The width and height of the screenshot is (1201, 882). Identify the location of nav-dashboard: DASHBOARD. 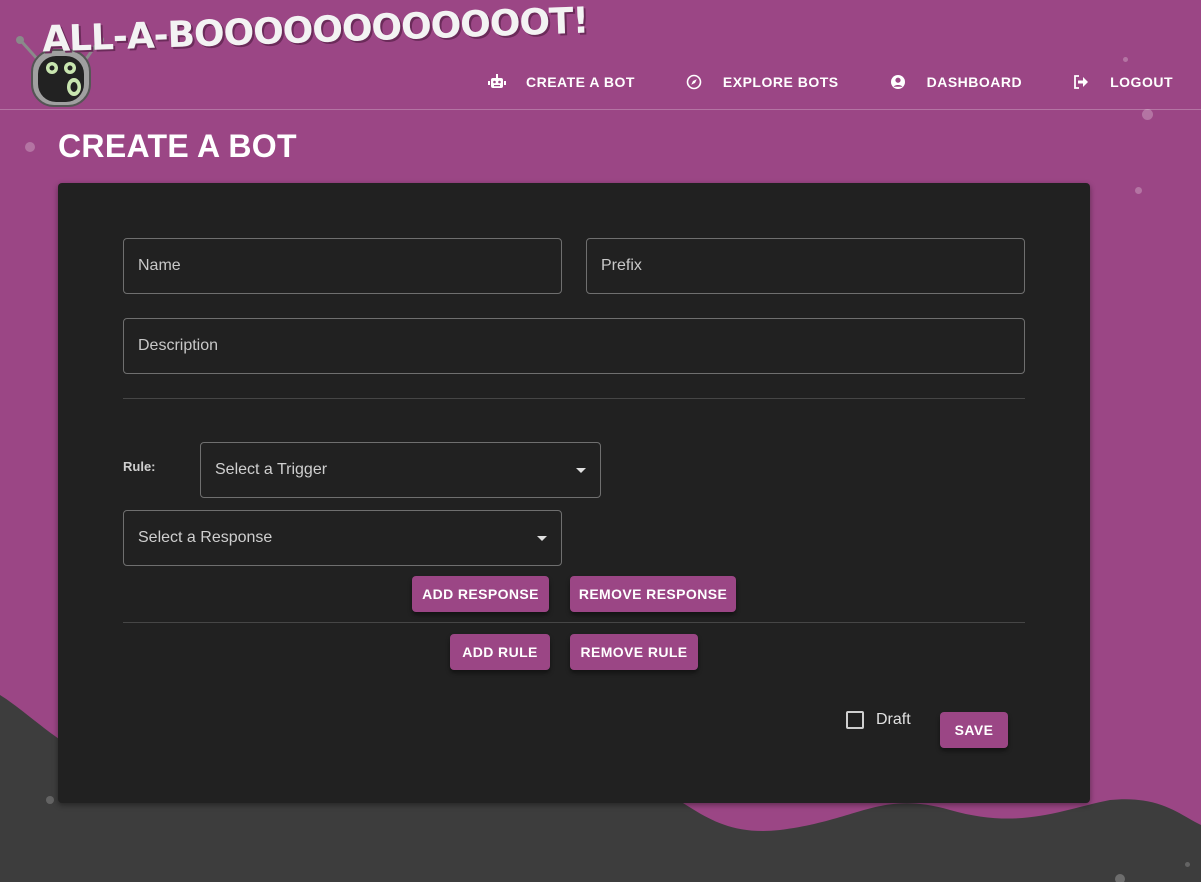
(956, 82).